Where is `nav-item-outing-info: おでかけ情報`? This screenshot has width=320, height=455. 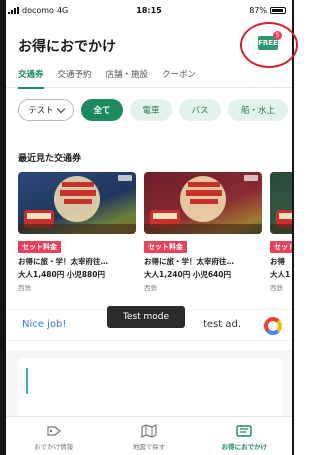 nav-item-outing-info: おでかけ情報 is located at coordinates (53, 436).